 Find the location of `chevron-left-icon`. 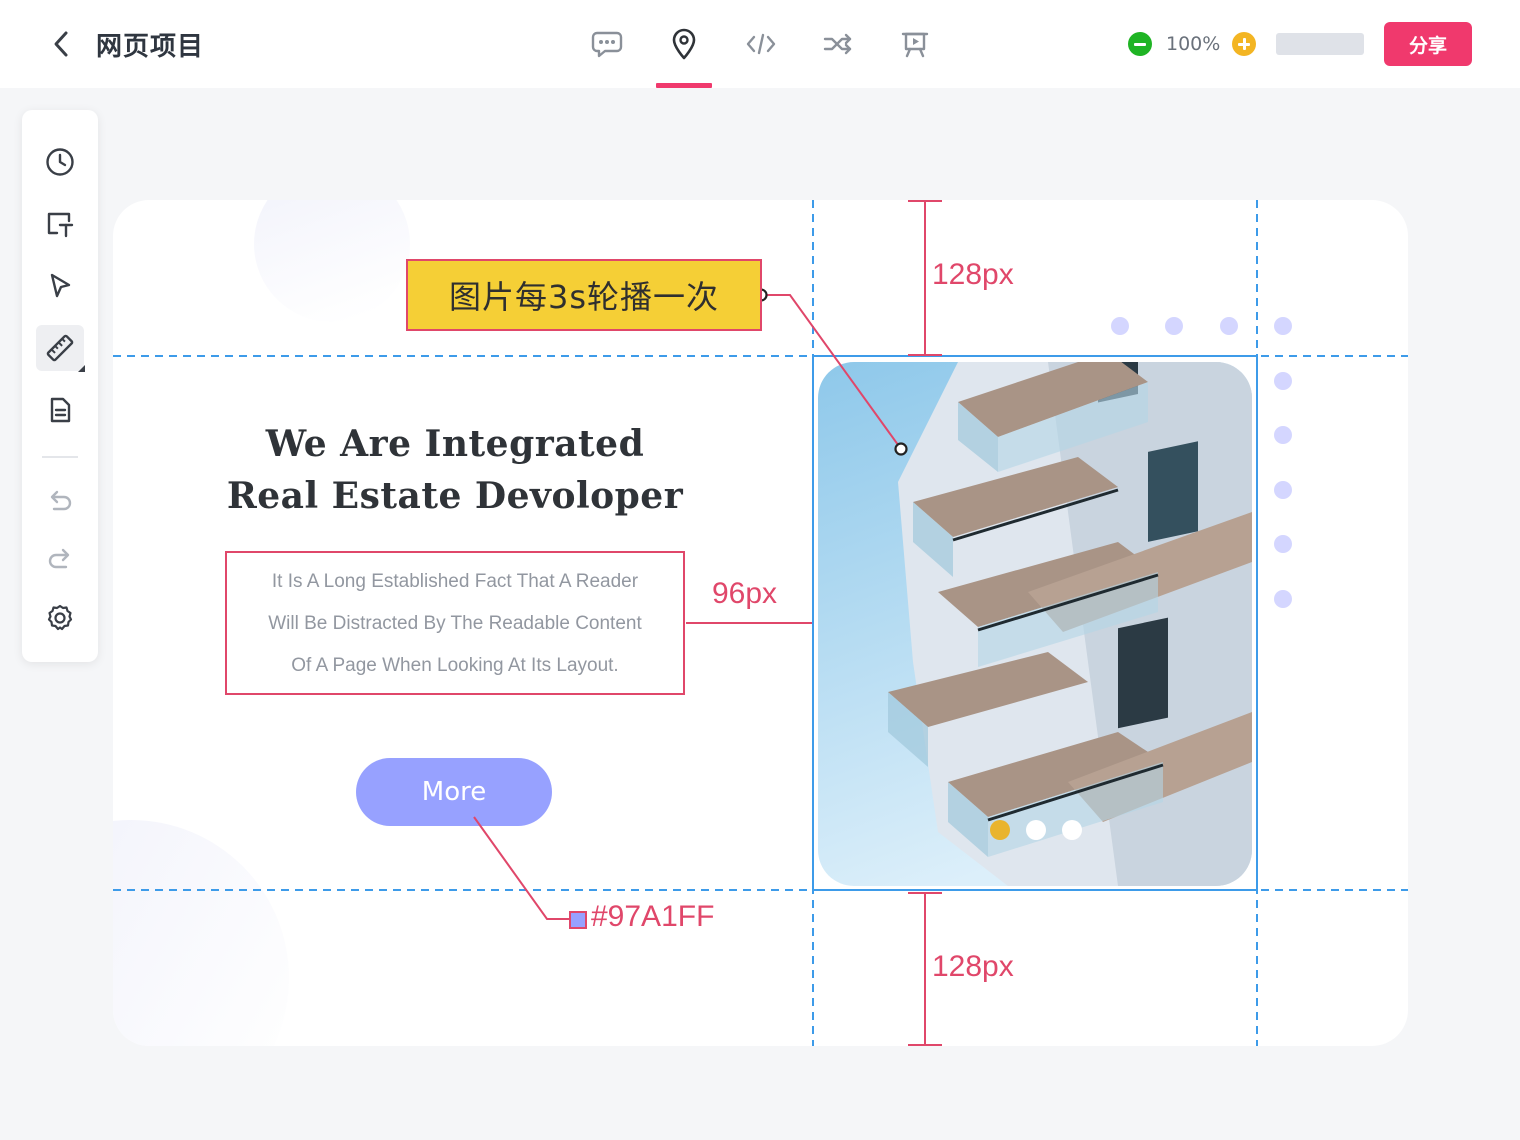

chevron-left-icon is located at coordinates (61, 44).